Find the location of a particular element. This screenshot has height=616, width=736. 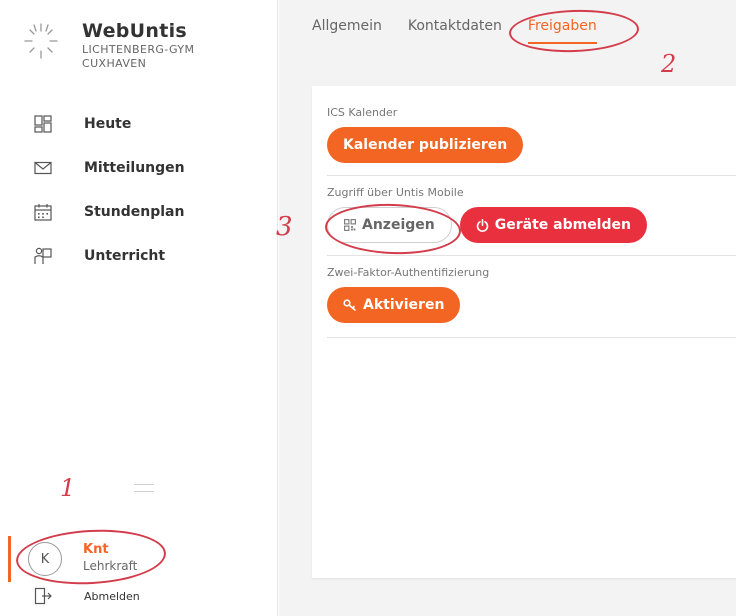

sidebar-item-stundenplan: Stundenplan is located at coordinates (149, 212).